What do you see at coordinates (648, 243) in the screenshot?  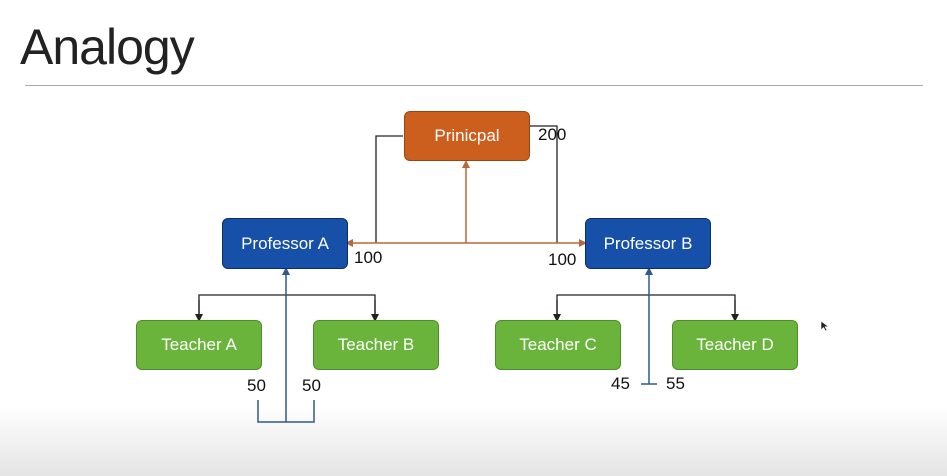 I see `professor-b-node: Professor B` at bounding box center [648, 243].